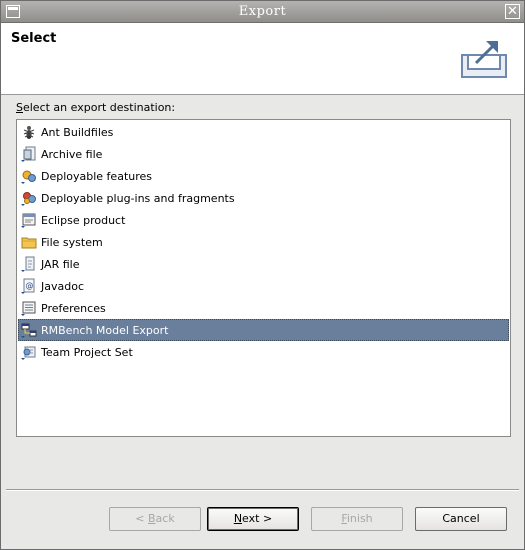 Image resolution: width=525 pixels, height=550 pixels. I want to click on list-item-archive-file: Archive file, so click(263, 154).